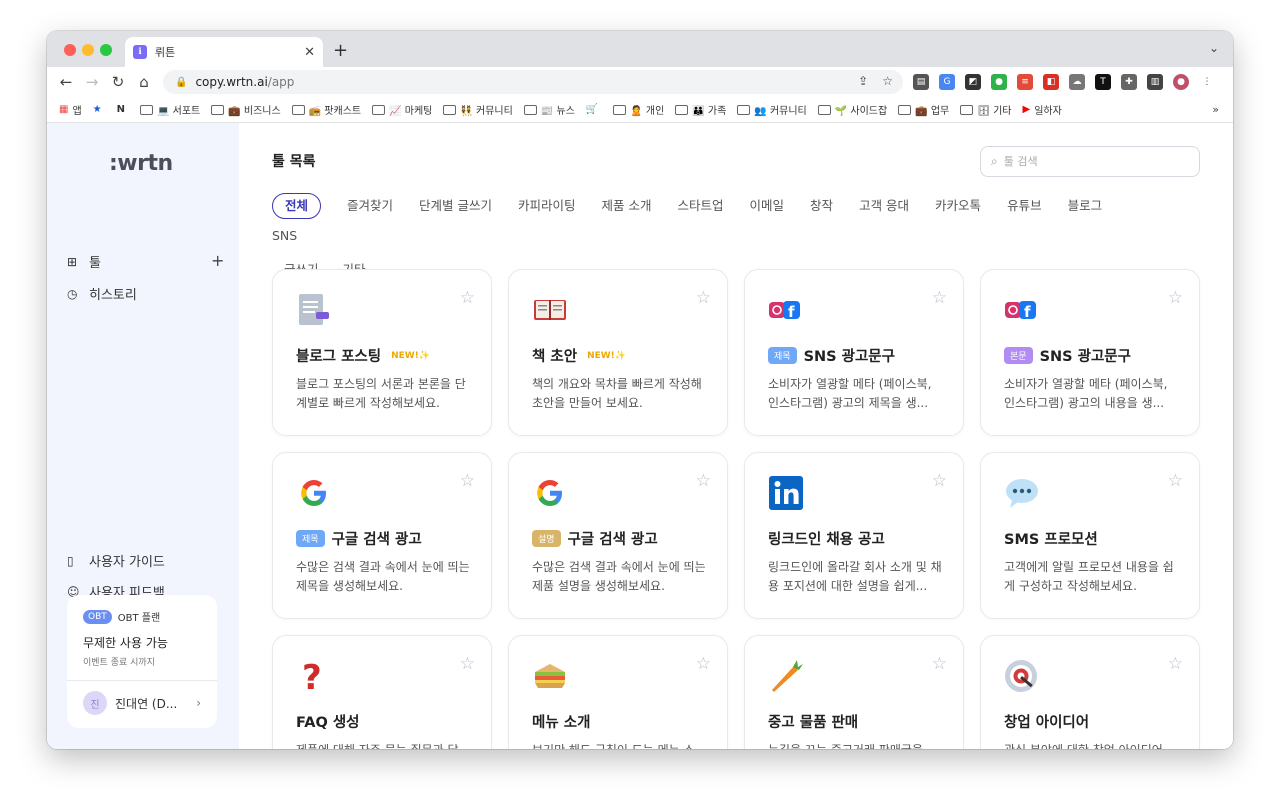  Describe the element at coordinates (106, 50) in the screenshot. I see `maximize-window-button` at that location.